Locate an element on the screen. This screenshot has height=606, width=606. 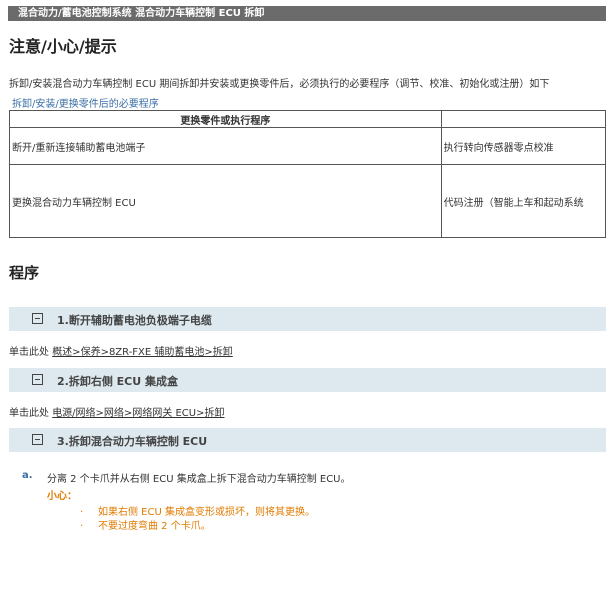
table-row: 更换混合动力车辆控制 ECU 代码注册（智能上车和起动系统 is located at coordinates (307, 201).